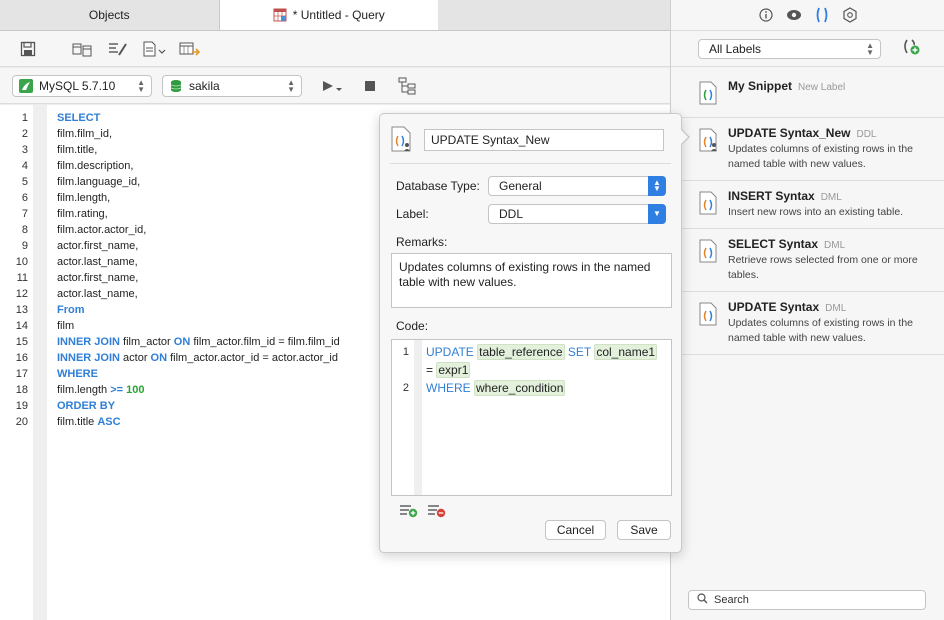 The width and height of the screenshot is (944, 620). Describe the element at coordinates (232, 85) in the screenshot. I see `database-selector: sakila ▲ ▼` at that location.